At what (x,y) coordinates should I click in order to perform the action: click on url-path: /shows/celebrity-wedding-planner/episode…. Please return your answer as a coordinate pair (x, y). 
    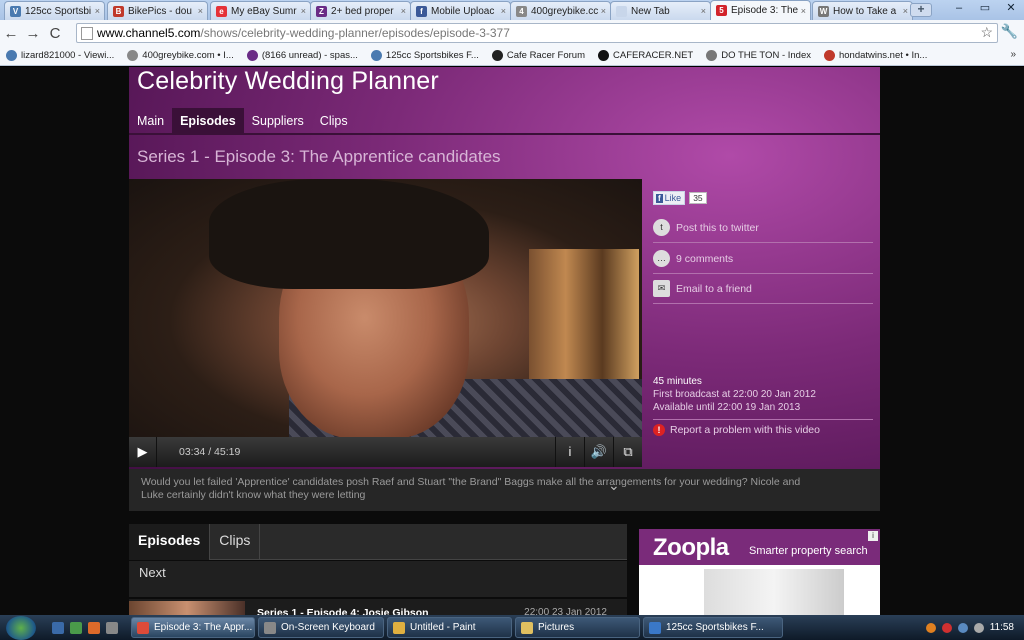
    Looking at the image, I should click on (355, 33).